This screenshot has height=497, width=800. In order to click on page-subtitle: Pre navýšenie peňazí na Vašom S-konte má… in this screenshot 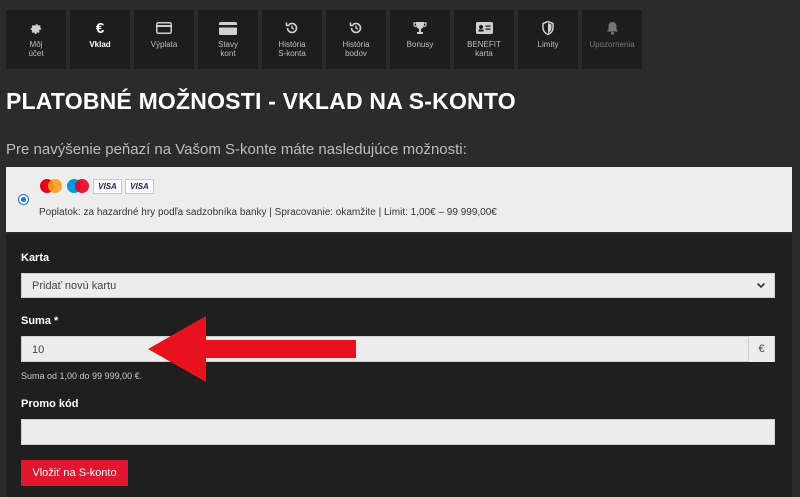, I will do `click(236, 149)`.